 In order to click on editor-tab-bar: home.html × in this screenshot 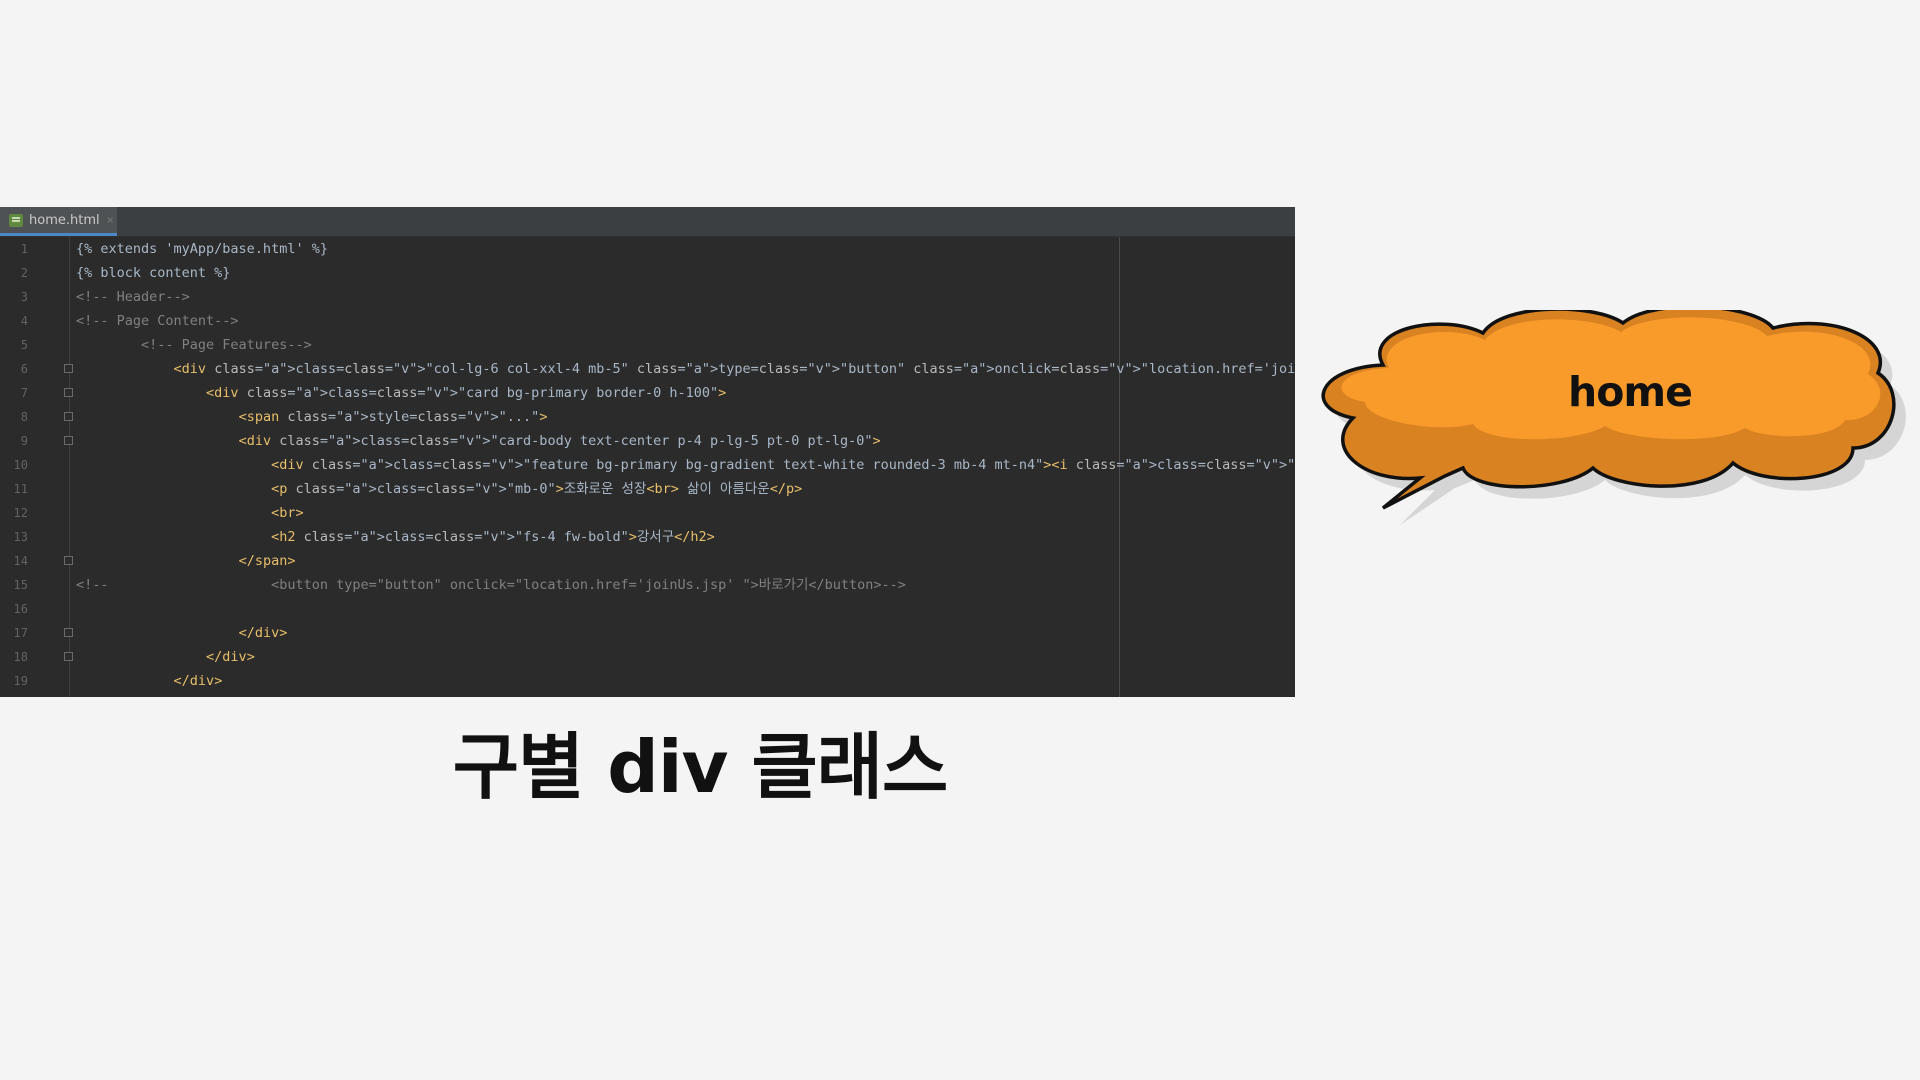, I will do `click(647, 222)`.